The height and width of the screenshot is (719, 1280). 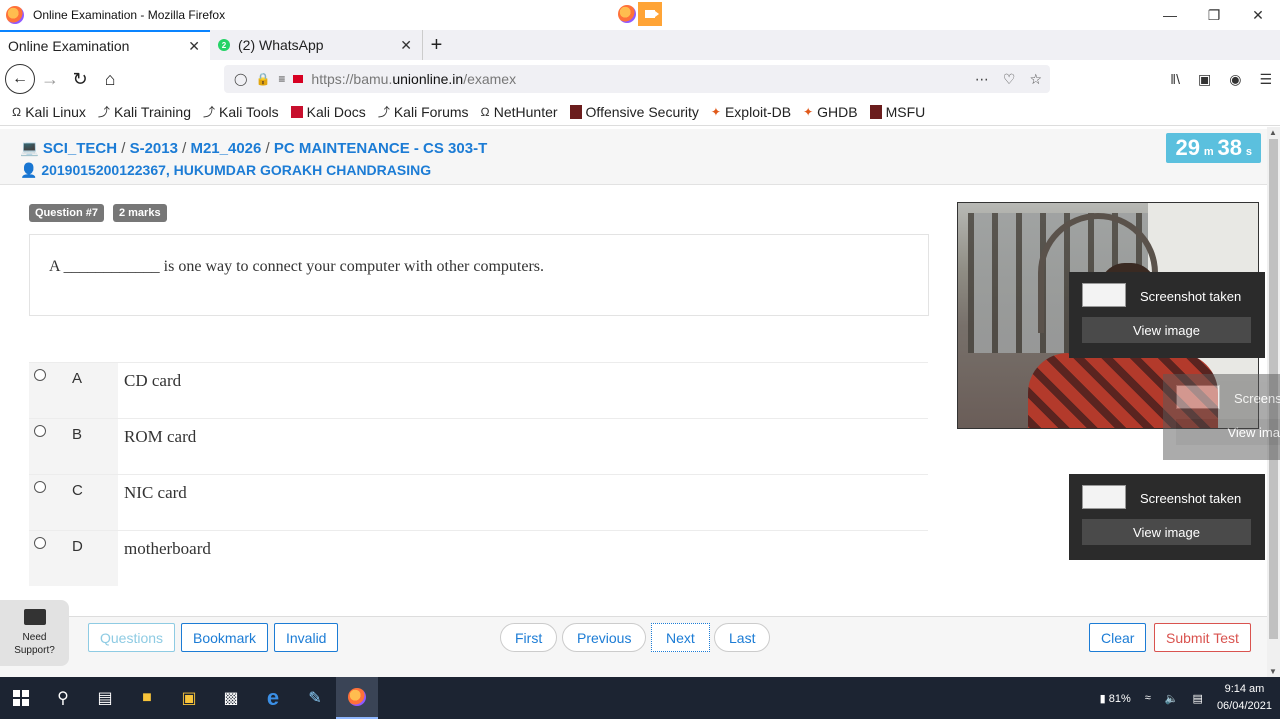 I want to click on option-a-radio, so click(x=40, y=375).